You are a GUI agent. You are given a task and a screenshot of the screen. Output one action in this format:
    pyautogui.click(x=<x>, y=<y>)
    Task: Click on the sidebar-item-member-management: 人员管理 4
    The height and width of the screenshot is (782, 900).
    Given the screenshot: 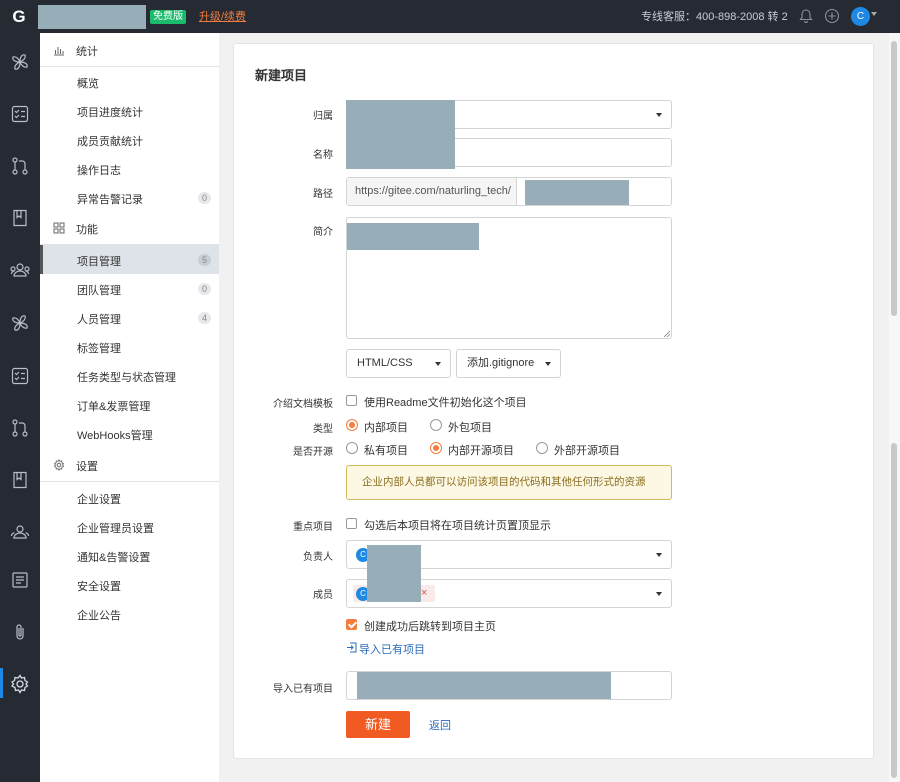 What is the action you would take?
    pyautogui.click(x=129, y=317)
    